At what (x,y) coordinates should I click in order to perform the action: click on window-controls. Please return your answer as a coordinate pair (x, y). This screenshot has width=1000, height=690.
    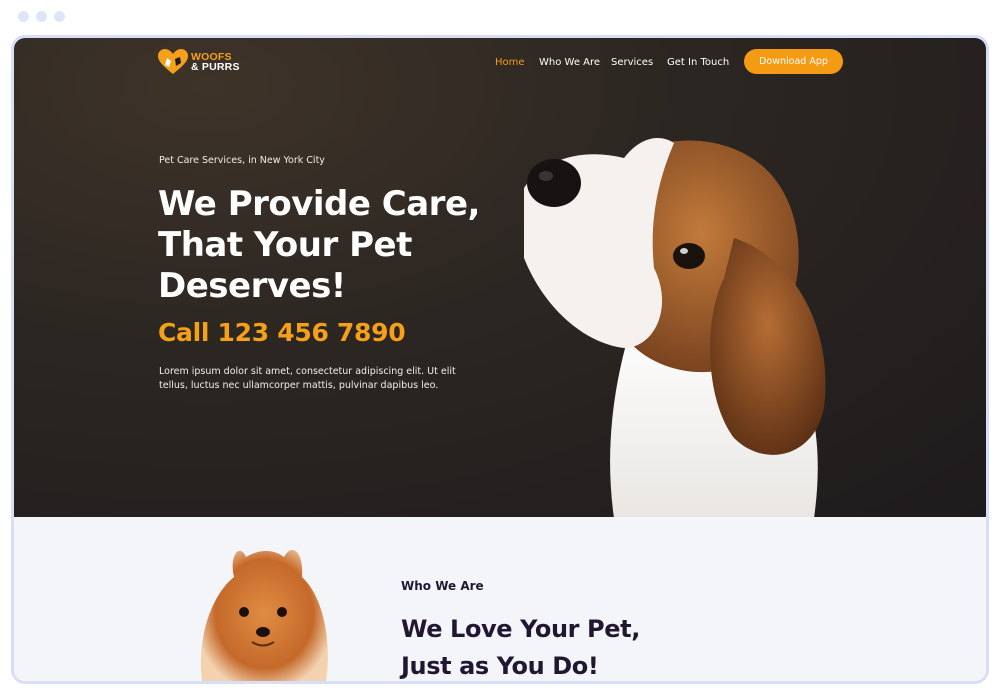
    Looking at the image, I should click on (41, 16).